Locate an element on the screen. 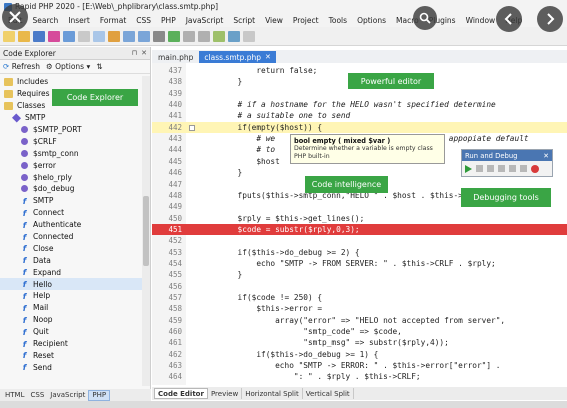 This screenshot has width=567, height=408. tree-item: f Send is located at coordinates (75, 367).